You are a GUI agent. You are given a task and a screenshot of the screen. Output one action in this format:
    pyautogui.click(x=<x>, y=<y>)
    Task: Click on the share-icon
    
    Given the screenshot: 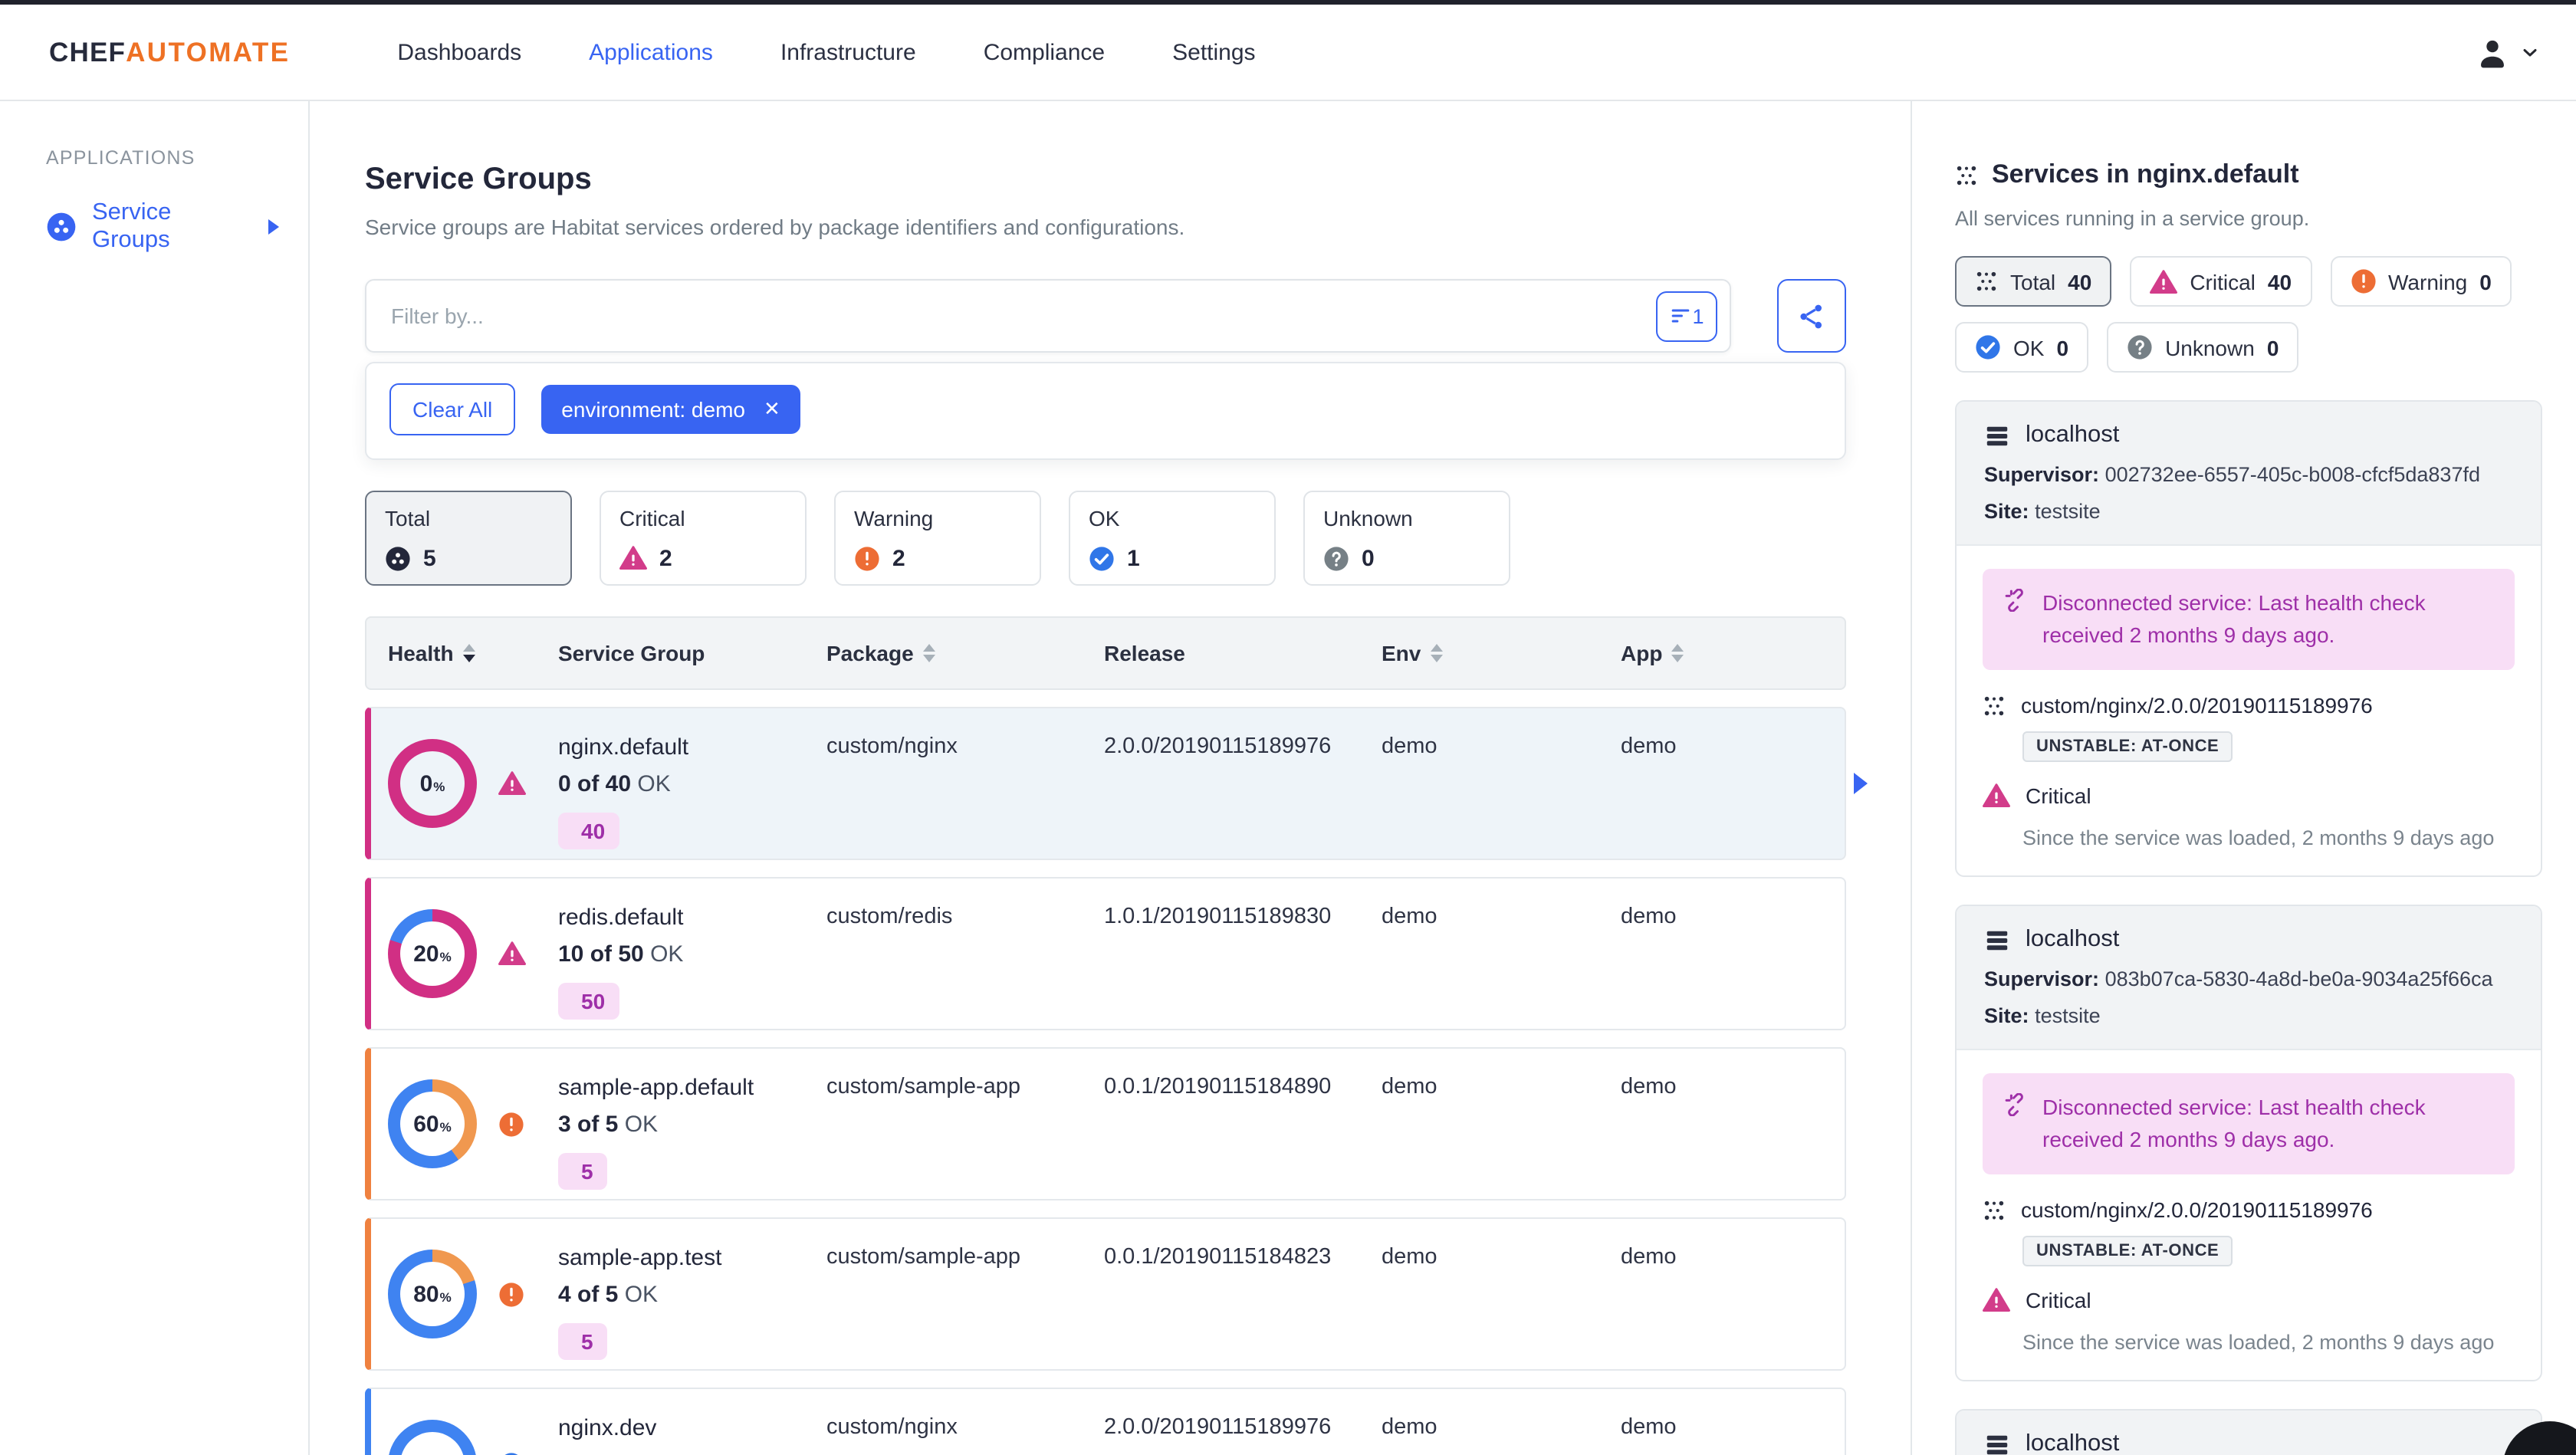 What is the action you would take?
    pyautogui.click(x=1812, y=315)
    